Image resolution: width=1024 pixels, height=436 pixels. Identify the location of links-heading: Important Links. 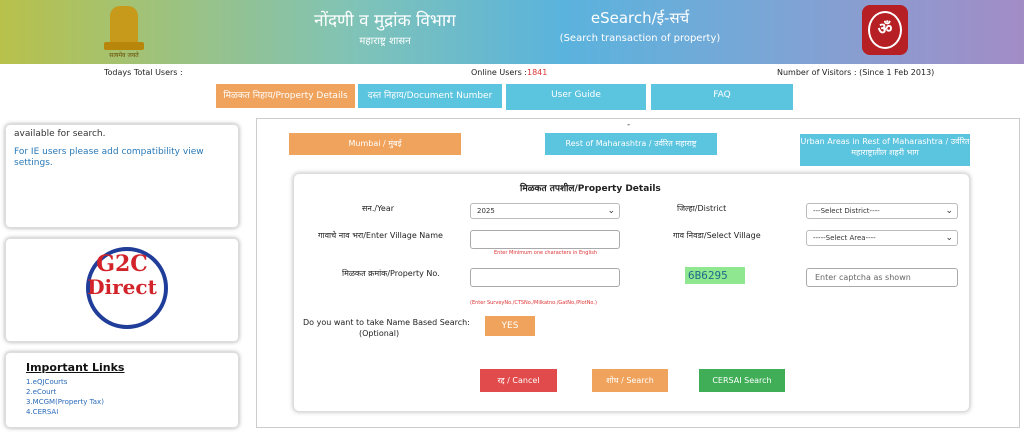
(75, 367).